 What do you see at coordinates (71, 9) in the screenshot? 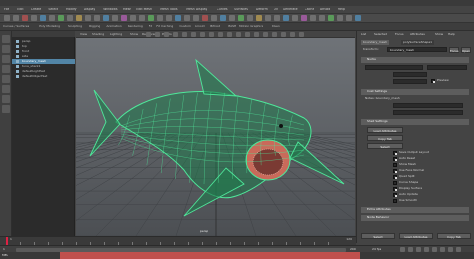
I see `menu-item-modify: Modify` at bounding box center [71, 9].